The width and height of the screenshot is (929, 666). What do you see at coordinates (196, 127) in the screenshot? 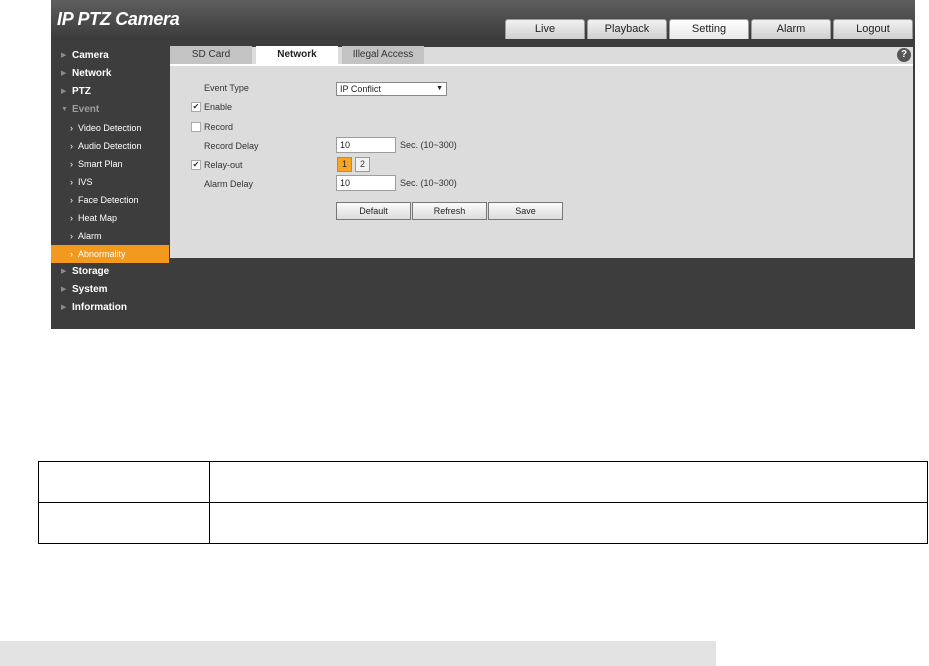
I see `record-checkbox` at bounding box center [196, 127].